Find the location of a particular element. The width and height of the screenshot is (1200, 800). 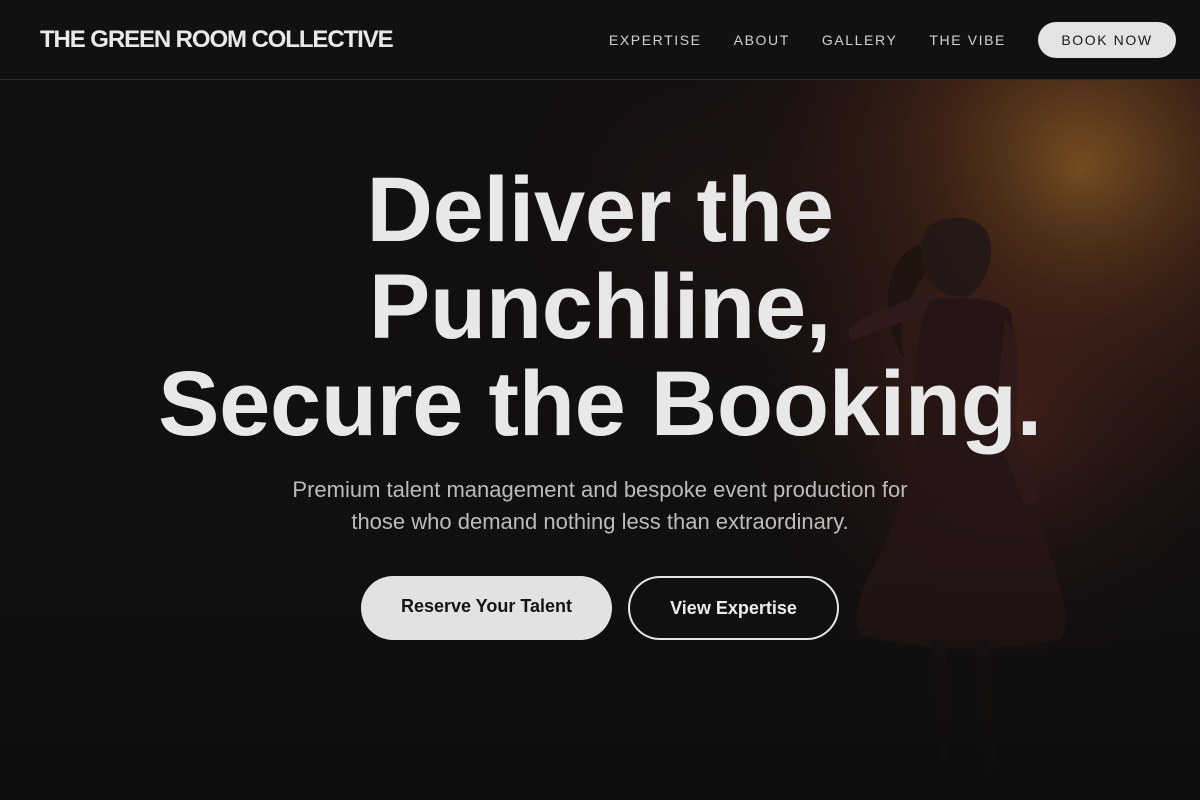

view-expertise-button: View Expertise is located at coordinates (733, 608).